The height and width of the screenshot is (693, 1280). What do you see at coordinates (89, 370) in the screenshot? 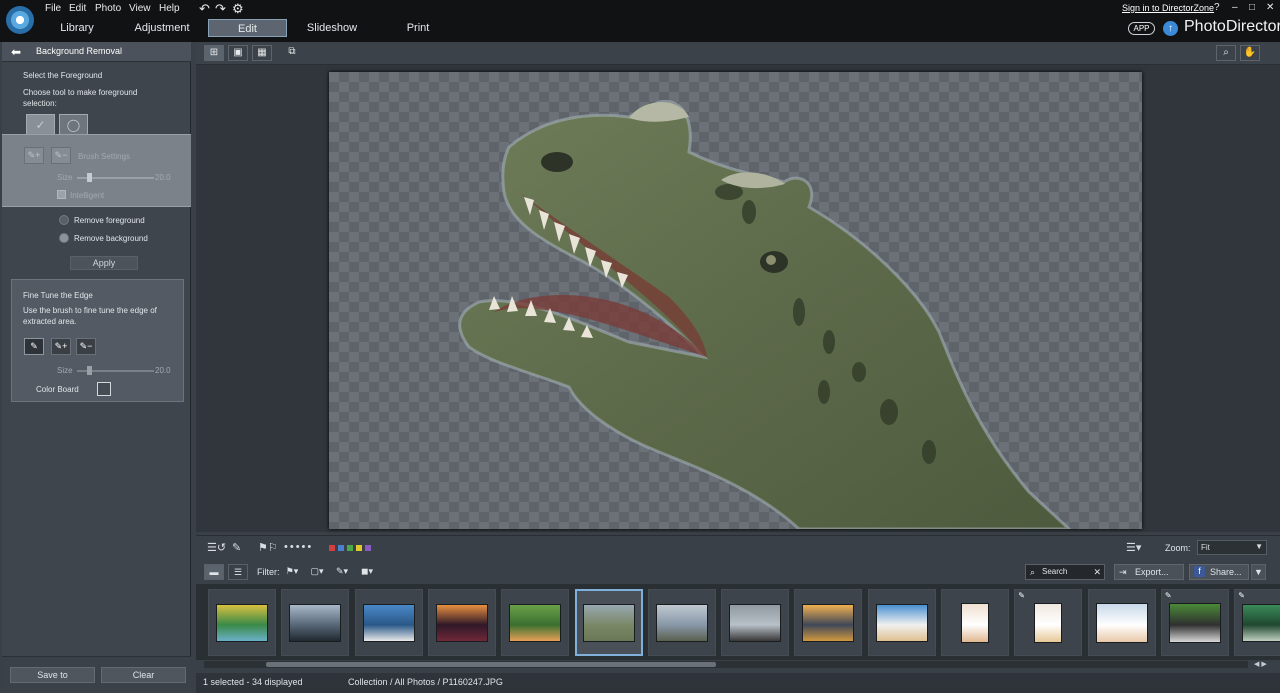
I see `fine-size-thumb` at bounding box center [89, 370].